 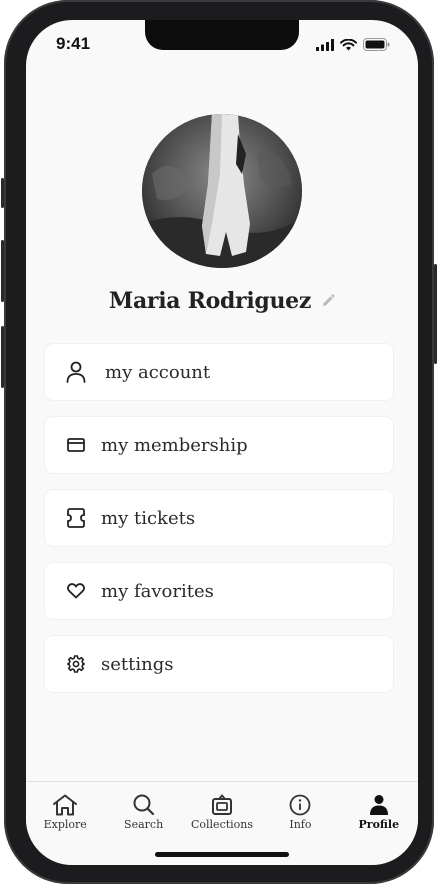 What do you see at coordinates (210, 301) in the screenshot?
I see `profile-name: Maria Rodriguez` at bounding box center [210, 301].